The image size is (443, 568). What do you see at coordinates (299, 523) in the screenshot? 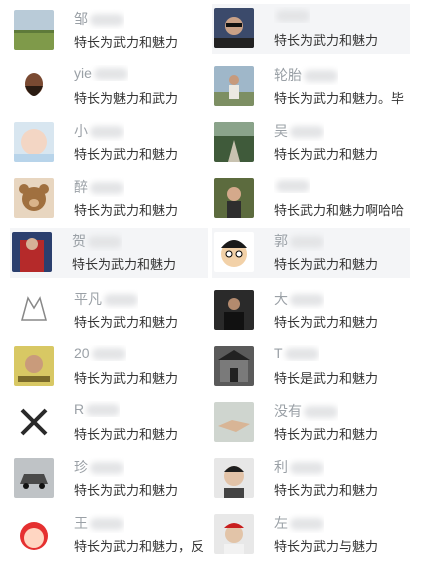
I see `friend-name: 左` at bounding box center [299, 523].